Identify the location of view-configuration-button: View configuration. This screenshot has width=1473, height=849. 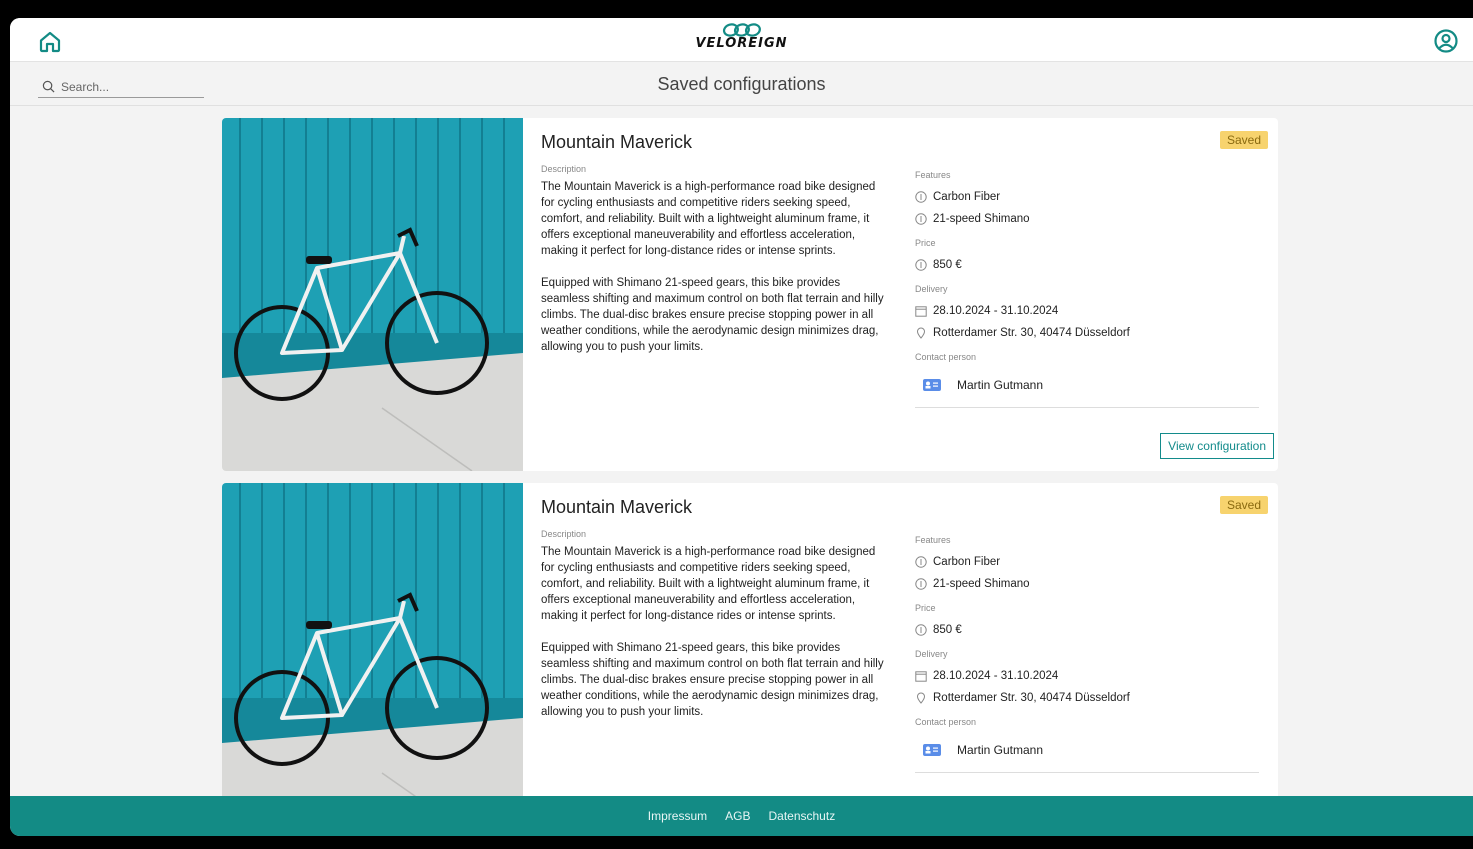
(1217, 446).